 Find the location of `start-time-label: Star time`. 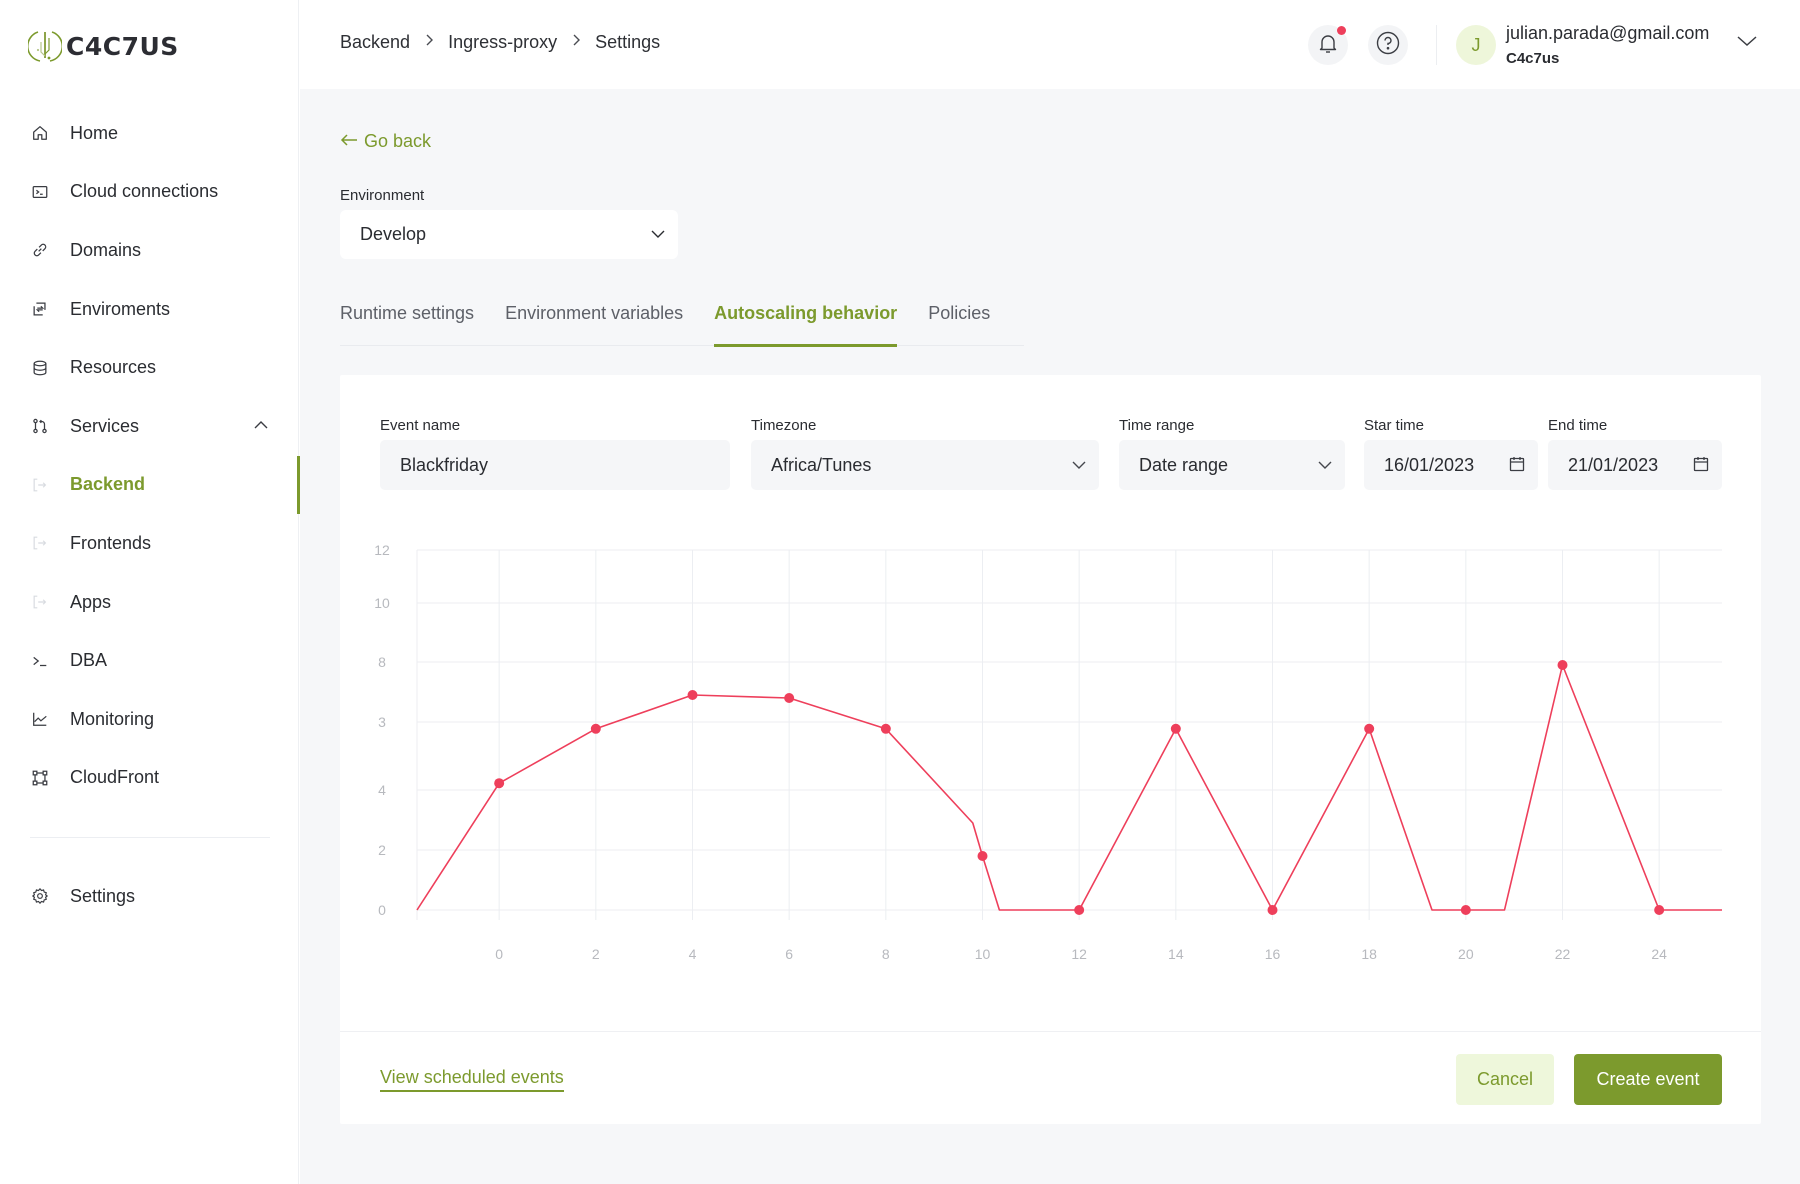

start-time-label: Star time is located at coordinates (1394, 425).